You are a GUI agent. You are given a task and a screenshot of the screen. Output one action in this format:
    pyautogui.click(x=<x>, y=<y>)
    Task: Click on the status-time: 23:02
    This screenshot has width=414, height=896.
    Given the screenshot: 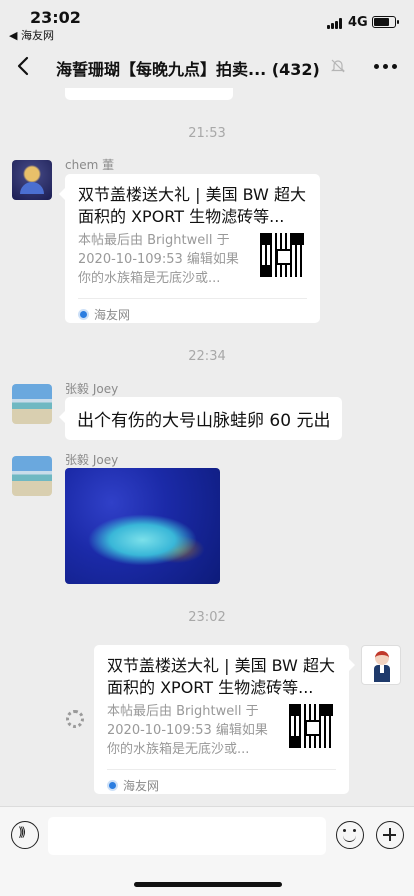 What is the action you would take?
    pyautogui.click(x=55, y=17)
    